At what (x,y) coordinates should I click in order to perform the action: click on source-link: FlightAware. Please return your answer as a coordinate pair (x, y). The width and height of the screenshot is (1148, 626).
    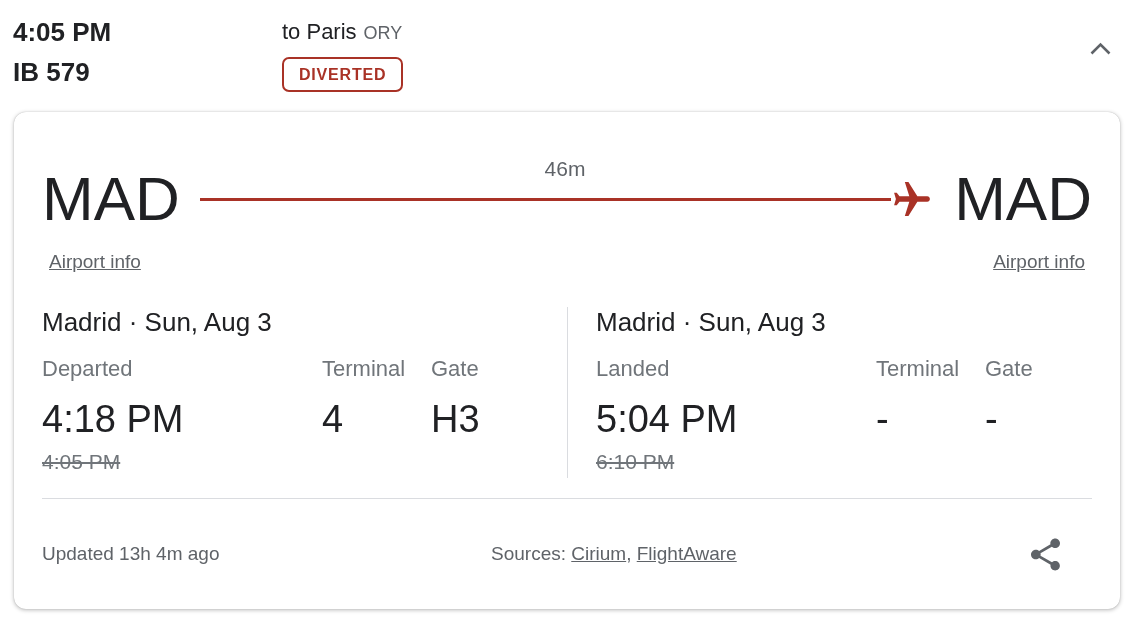
    Looking at the image, I should click on (686, 553).